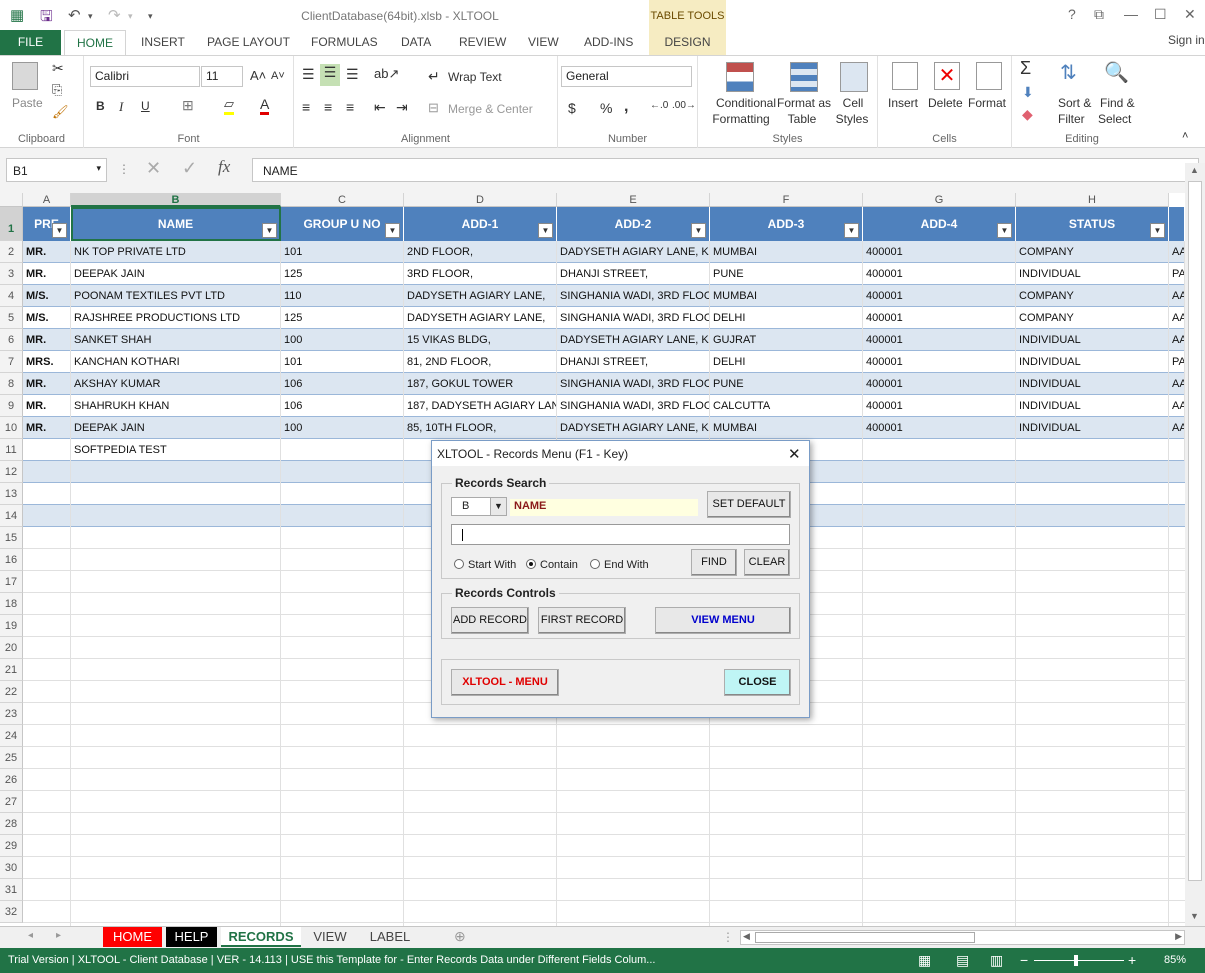 Image resolution: width=1205 pixels, height=973 pixels. Describe the element at coordinates (176, 450) in the screenshot. I see `table-cell: SOFTPEDIA TEST` at that location.